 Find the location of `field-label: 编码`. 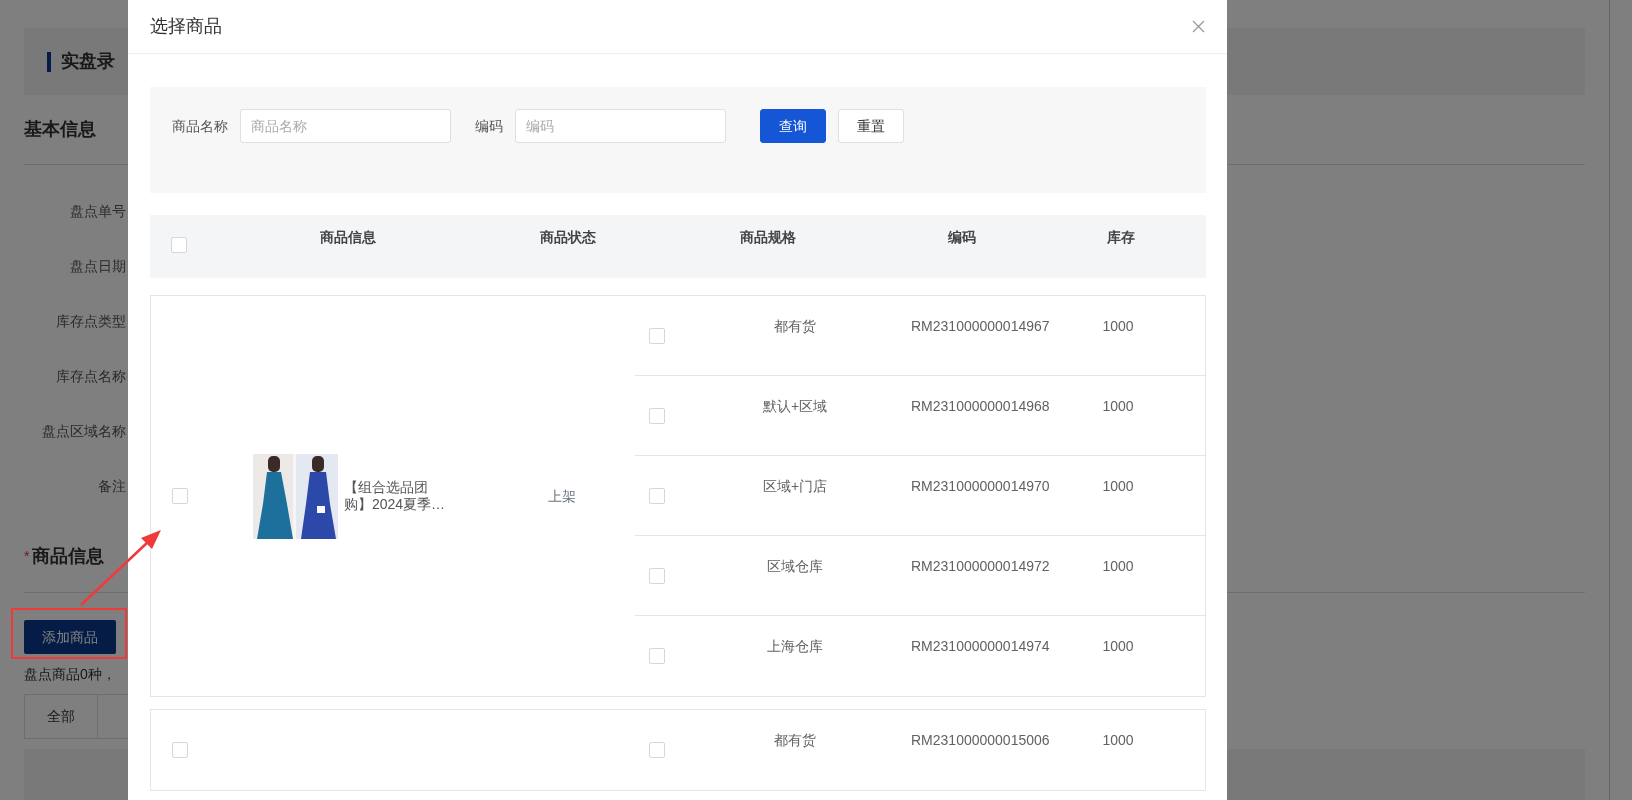

field-label: 编码 is located at coordinates (489, 126).